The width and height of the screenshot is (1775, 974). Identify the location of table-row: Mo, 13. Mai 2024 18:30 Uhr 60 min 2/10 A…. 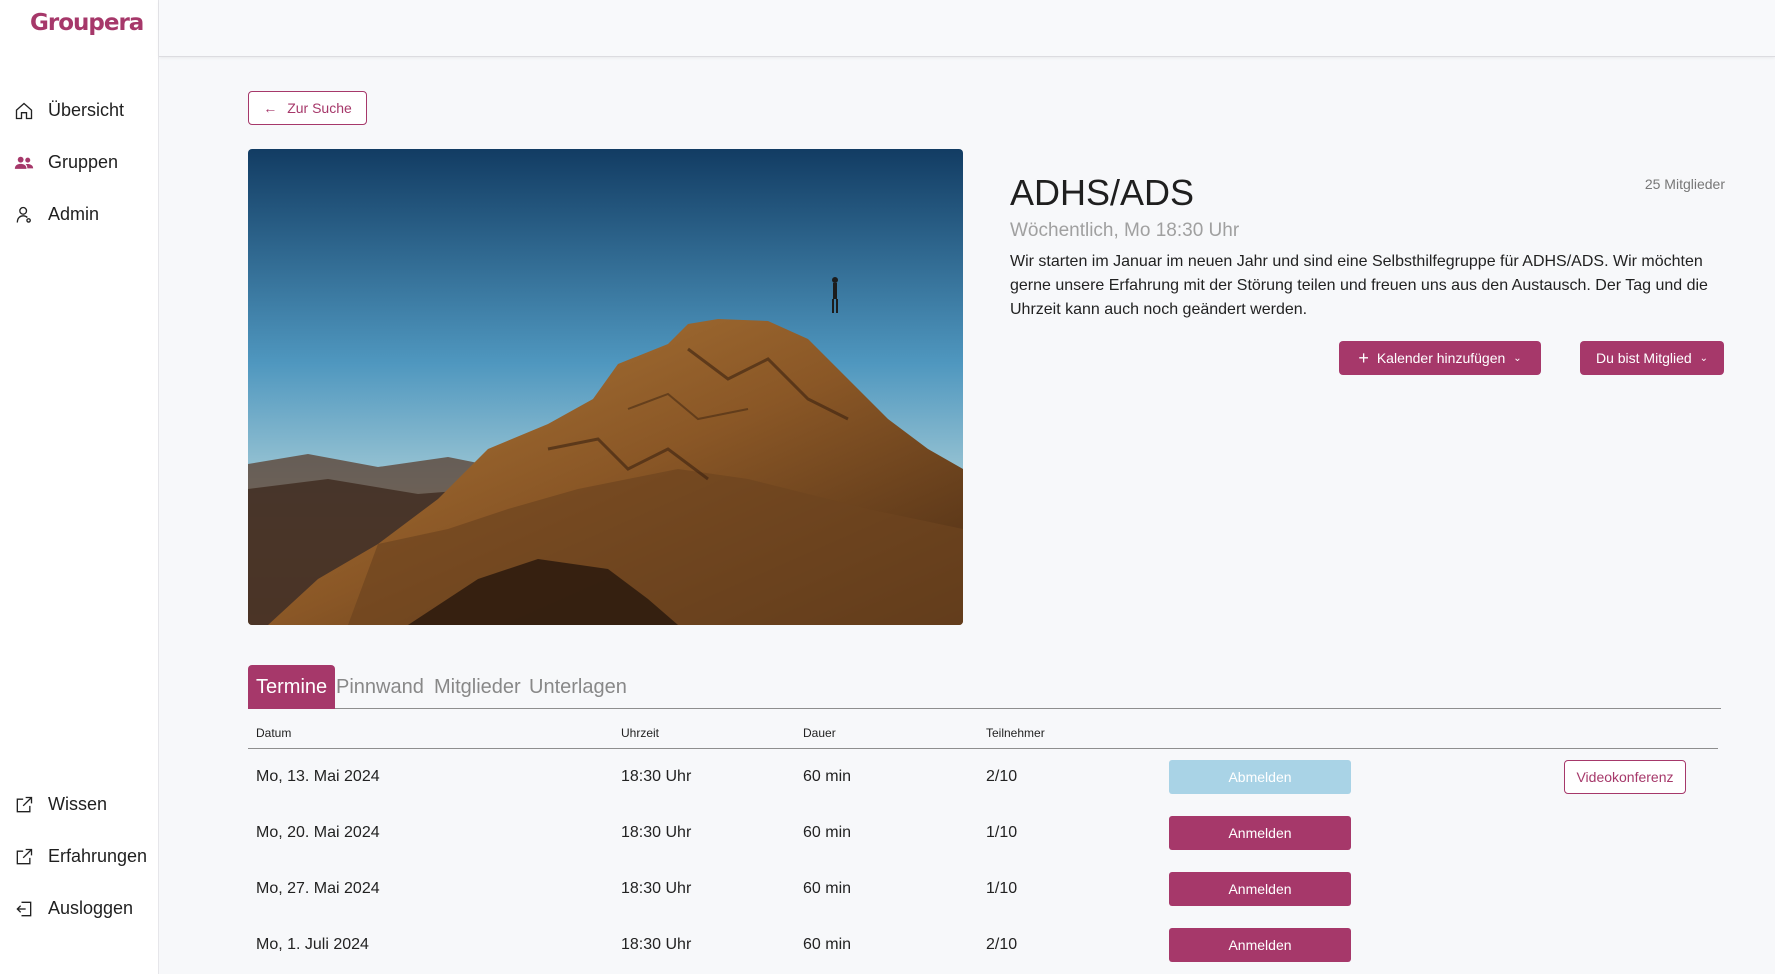
(983, 777).